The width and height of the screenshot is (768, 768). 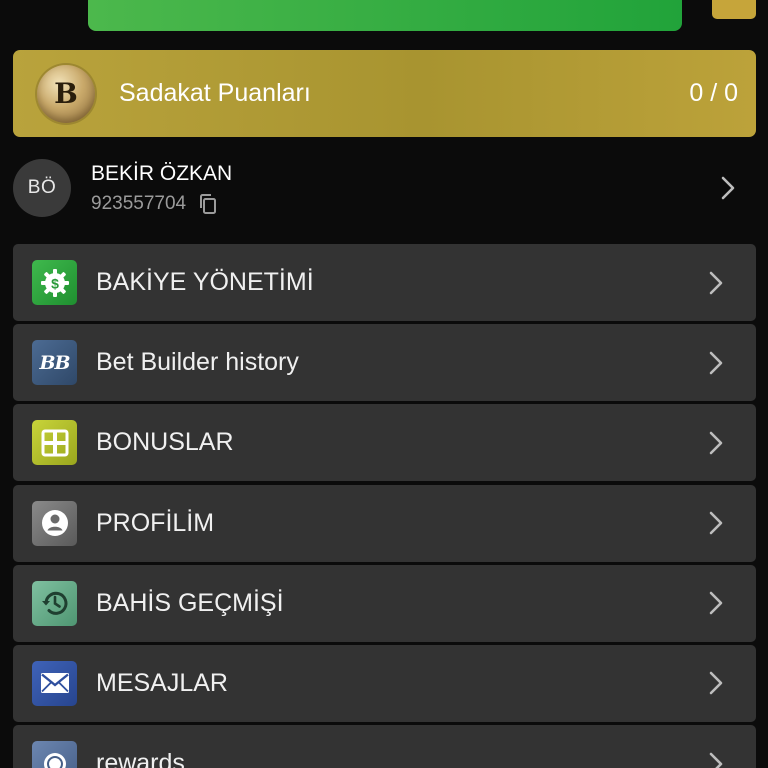 What do you see at coordinates (162, 682) in the screenshot?
I see `menu-item-label: MESAJLAR` at bounding box center [162, 682].